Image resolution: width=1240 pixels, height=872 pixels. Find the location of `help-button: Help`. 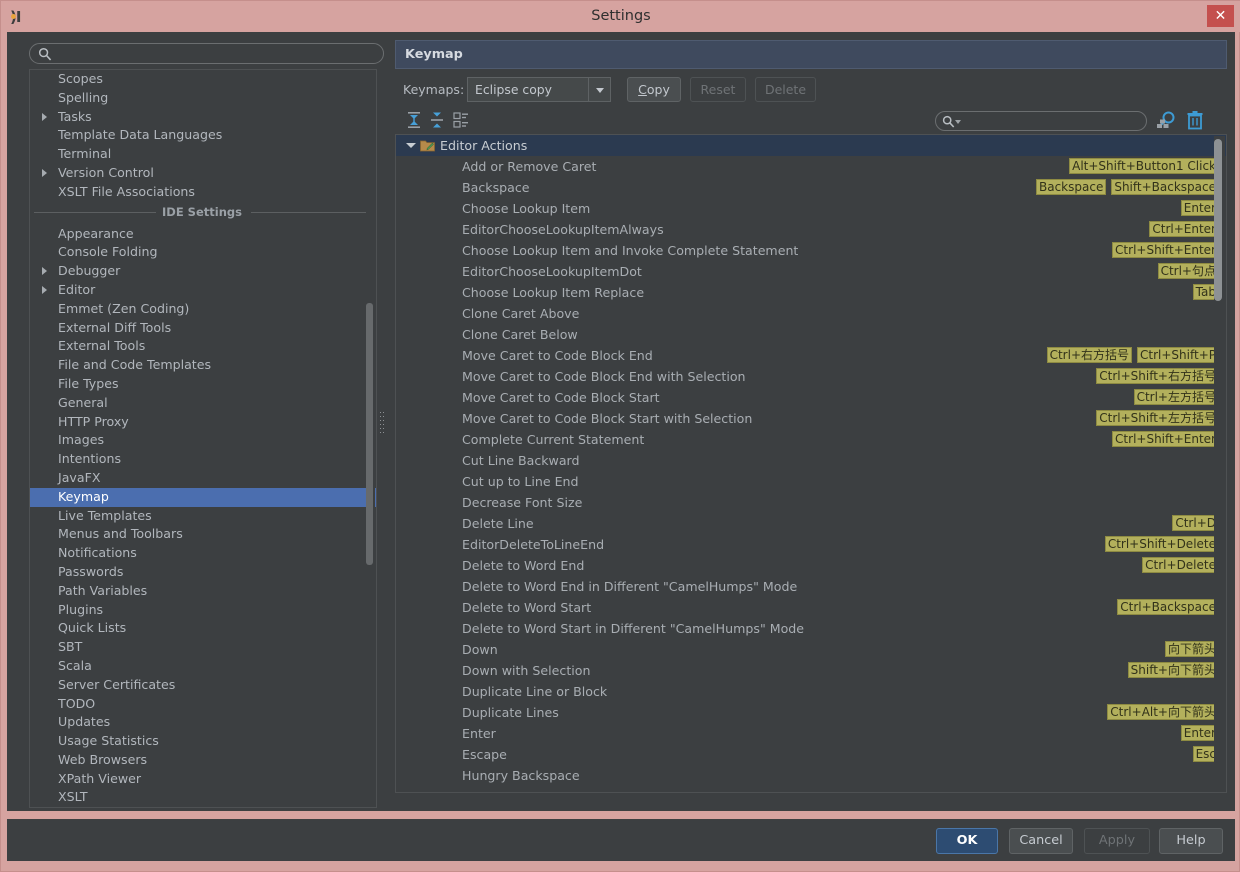

help-button: Help is located at coordinates (1191, 841).